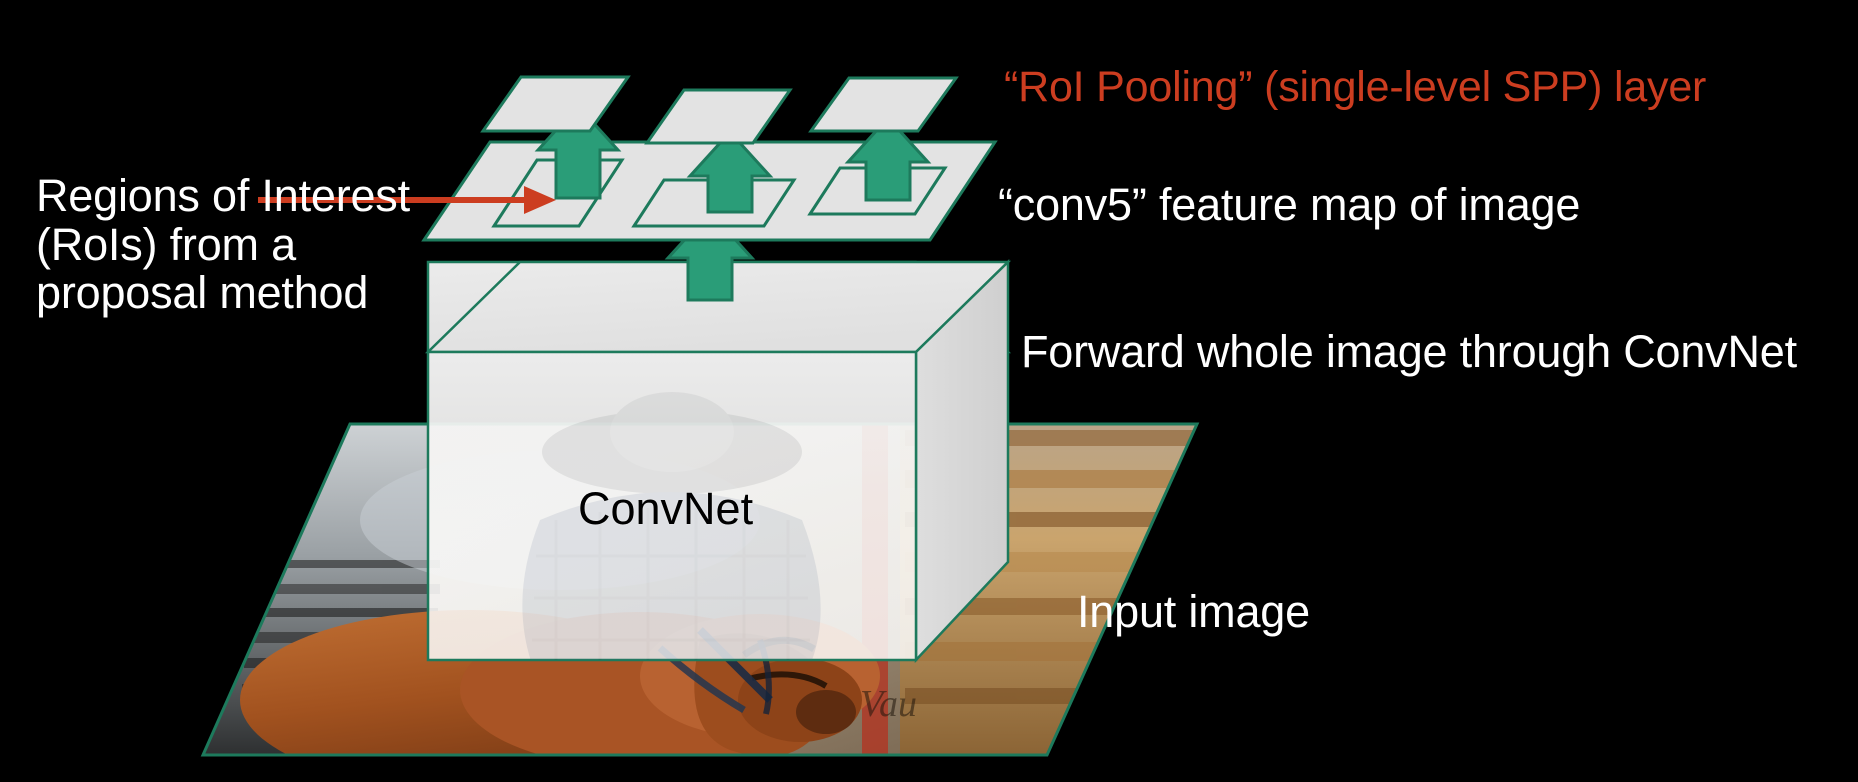 The width and height of the screenshot is (1858, 782). I want to click on input-image-label: Input image, so click(1193, 611).